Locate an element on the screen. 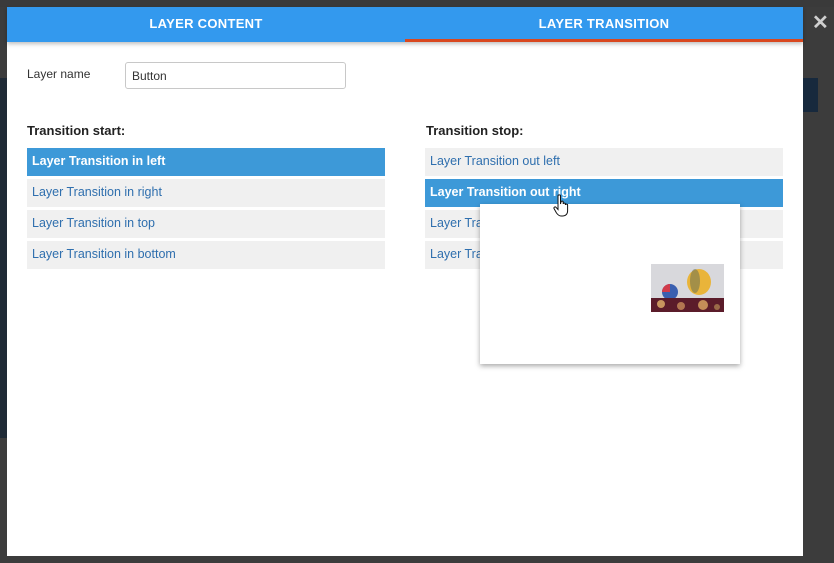 The width and height of the screenshot is (834, 563). layer-name-input is located at coordinates (235, 75).